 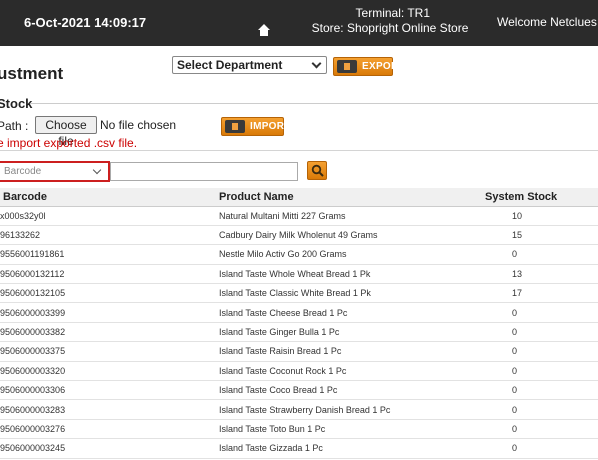 I want to click on cell-product-name: Island Taste Cheese Bread 1 Pc, so click(x=338, y=312).